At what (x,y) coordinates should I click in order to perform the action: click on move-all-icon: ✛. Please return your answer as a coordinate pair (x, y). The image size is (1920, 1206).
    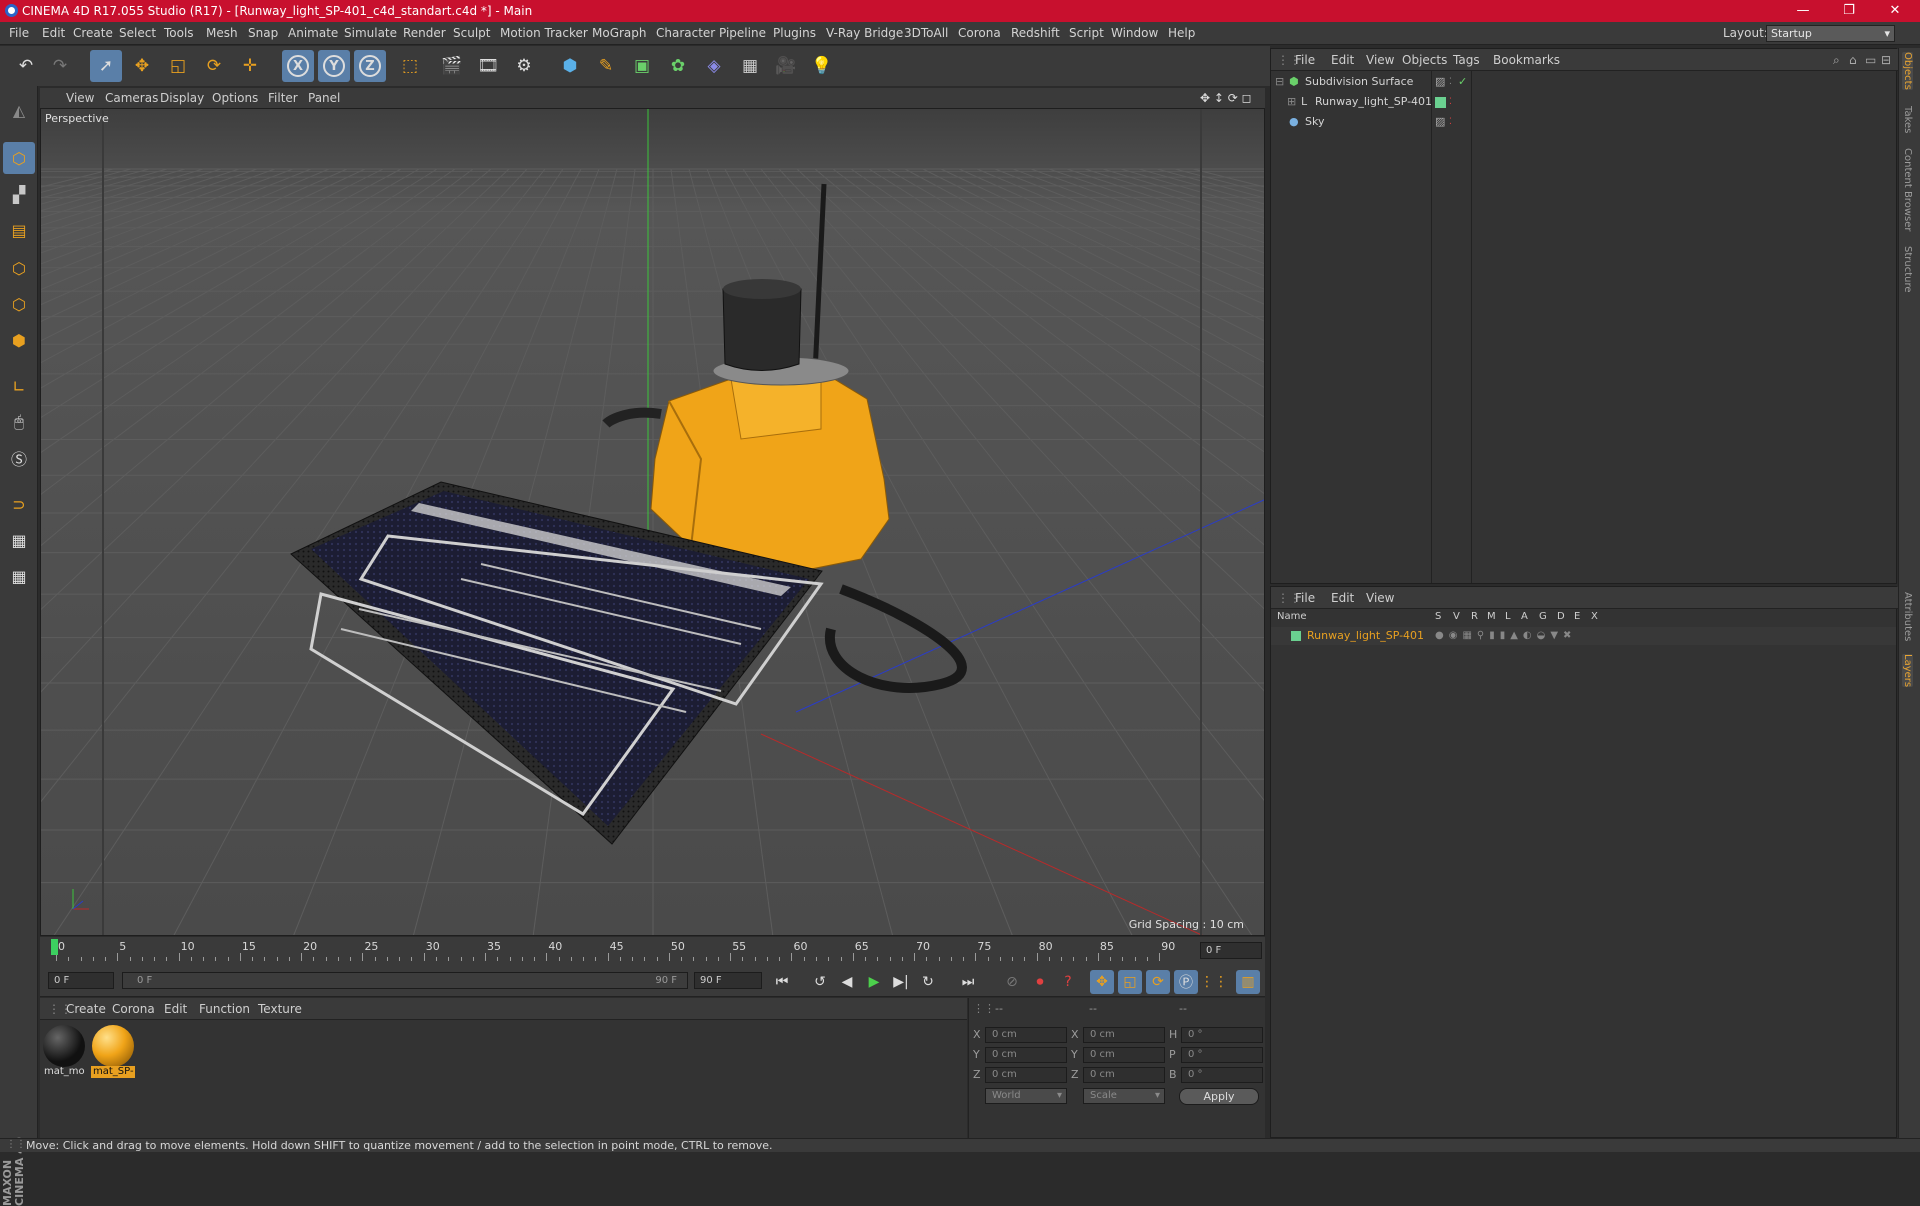
    Looking at the image, I should click on (250, 66).